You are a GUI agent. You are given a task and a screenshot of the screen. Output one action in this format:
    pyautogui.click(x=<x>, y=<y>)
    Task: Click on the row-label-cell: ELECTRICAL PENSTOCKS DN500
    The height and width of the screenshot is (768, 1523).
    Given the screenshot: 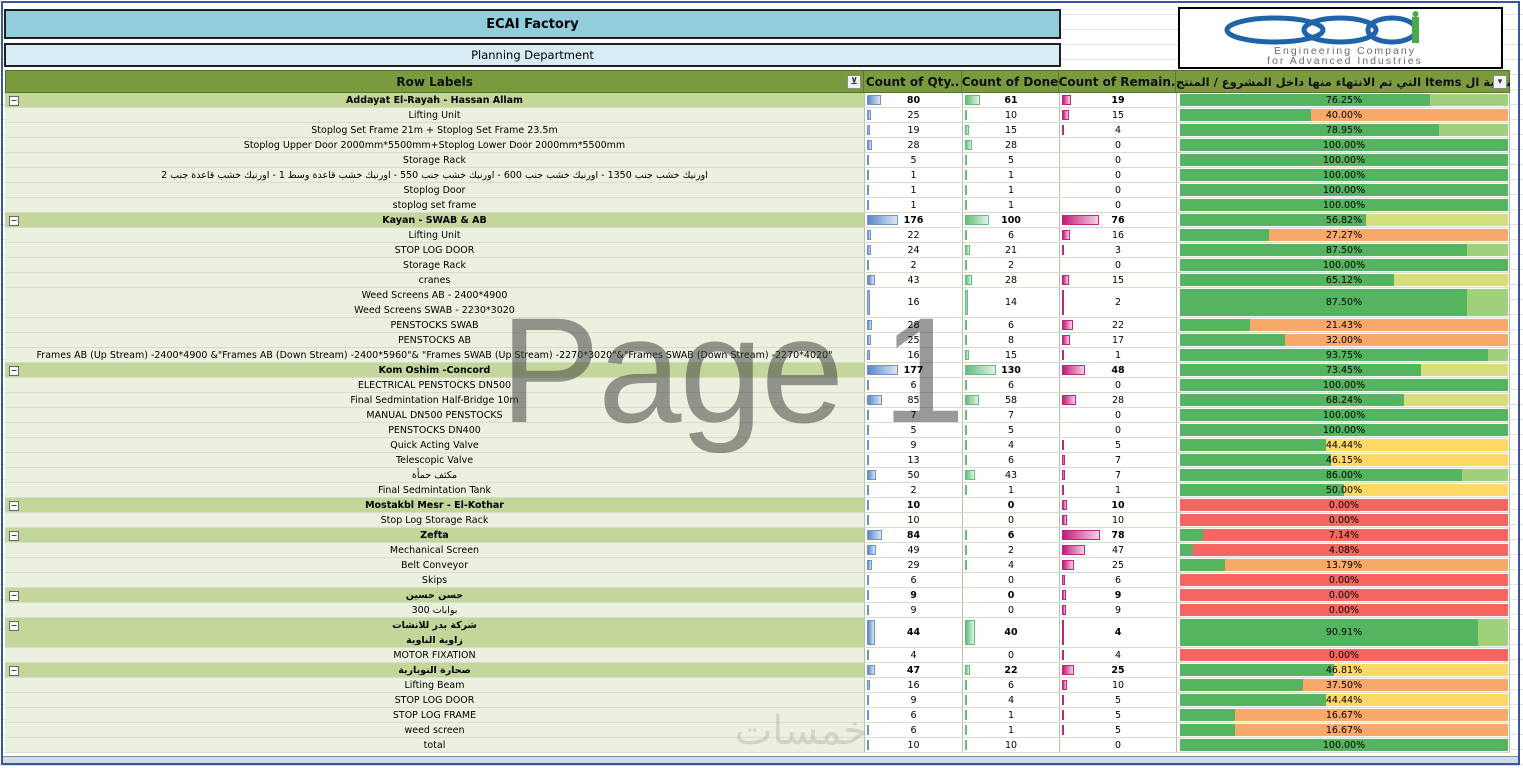 What is the action you would take?
    pyautogui.click(x=435, y=385)
    